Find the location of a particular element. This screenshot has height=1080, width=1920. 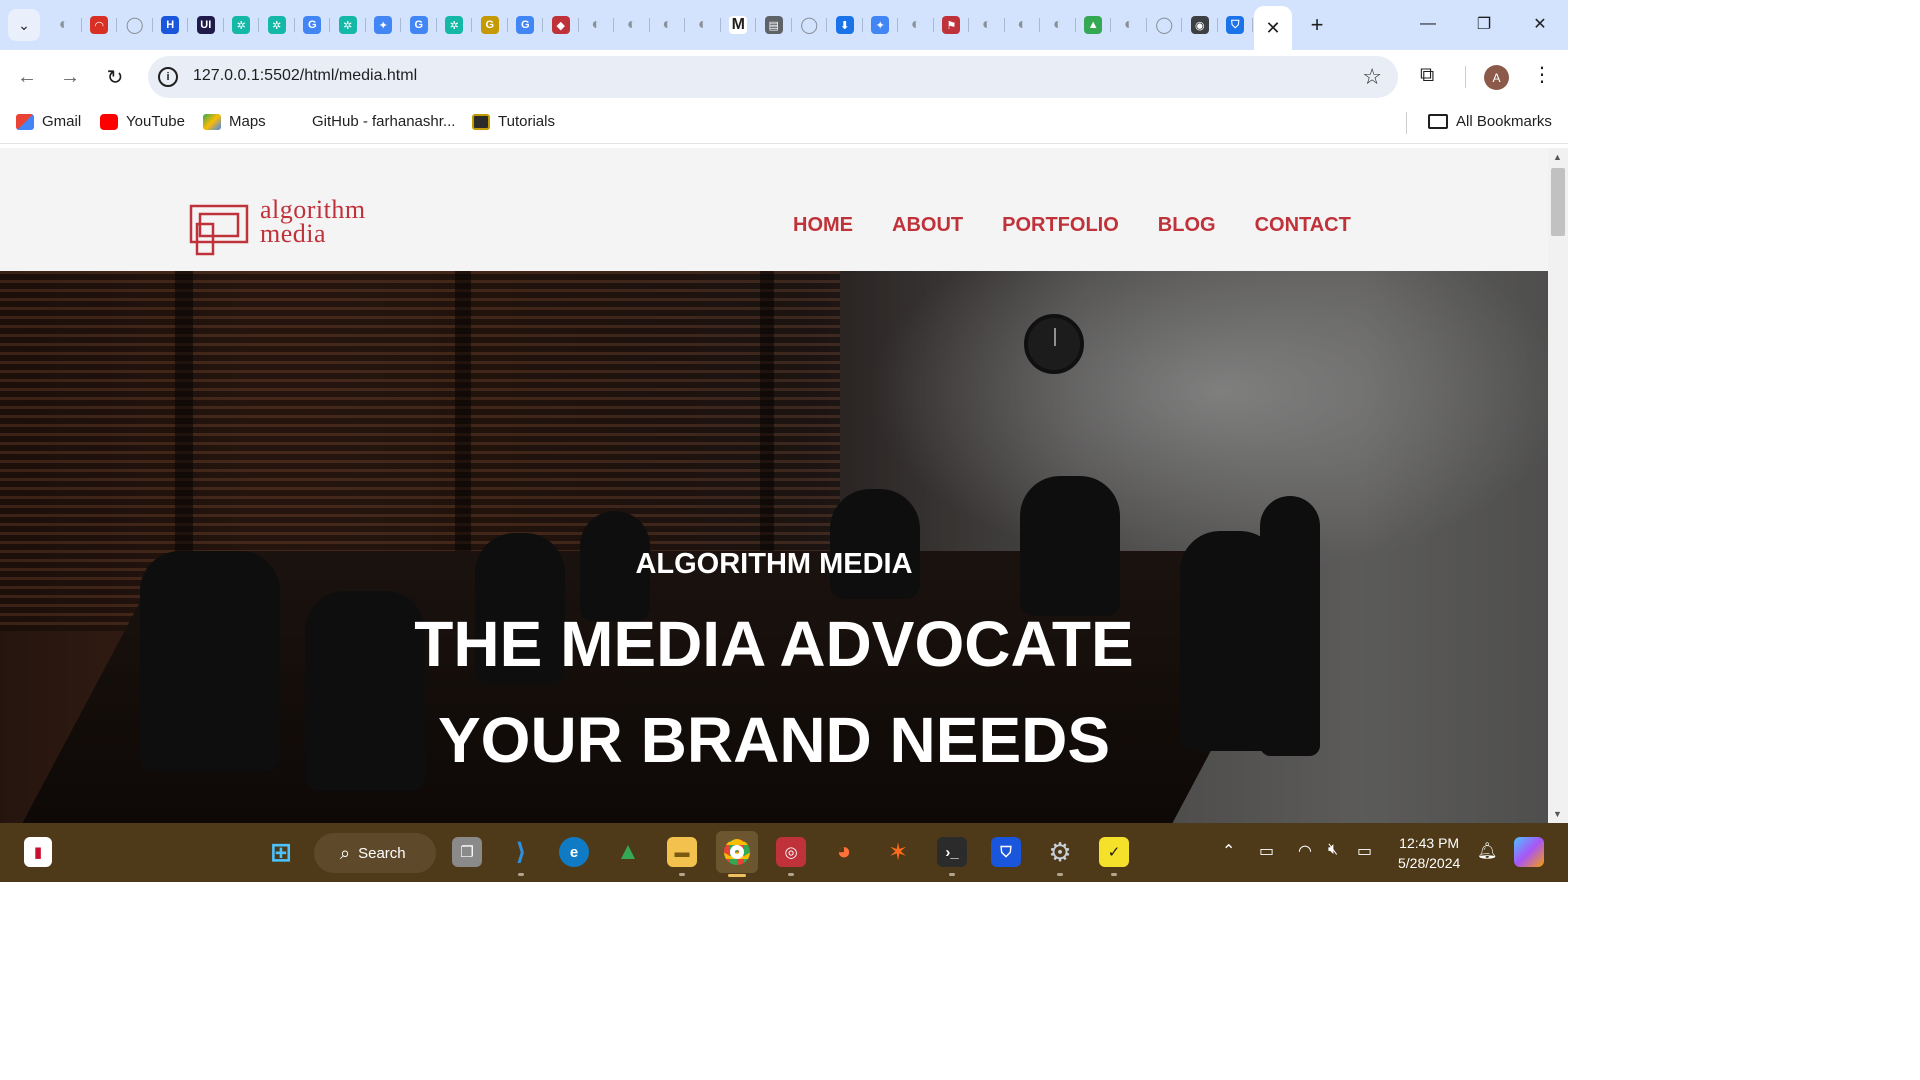

notification-bell-icon: 🔔︎ is located at coordinates (1487, 851).